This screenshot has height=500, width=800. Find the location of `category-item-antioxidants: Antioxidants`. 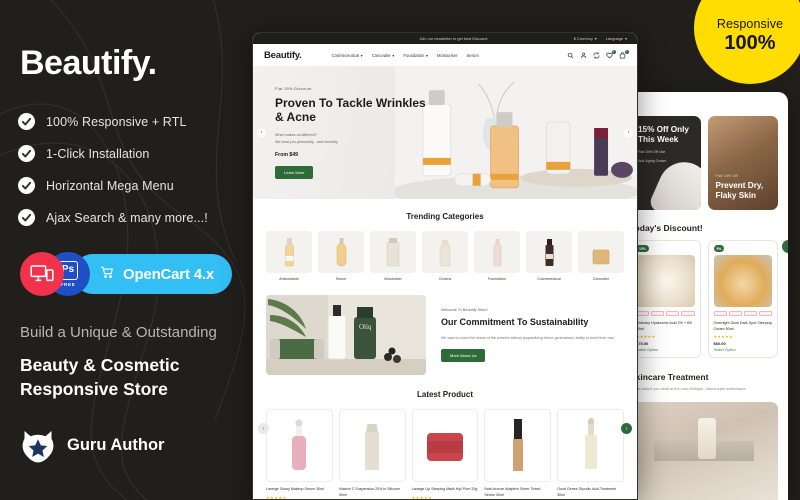

category-item-antioxidants: Antioxidants is located at coordinates (289, 256).